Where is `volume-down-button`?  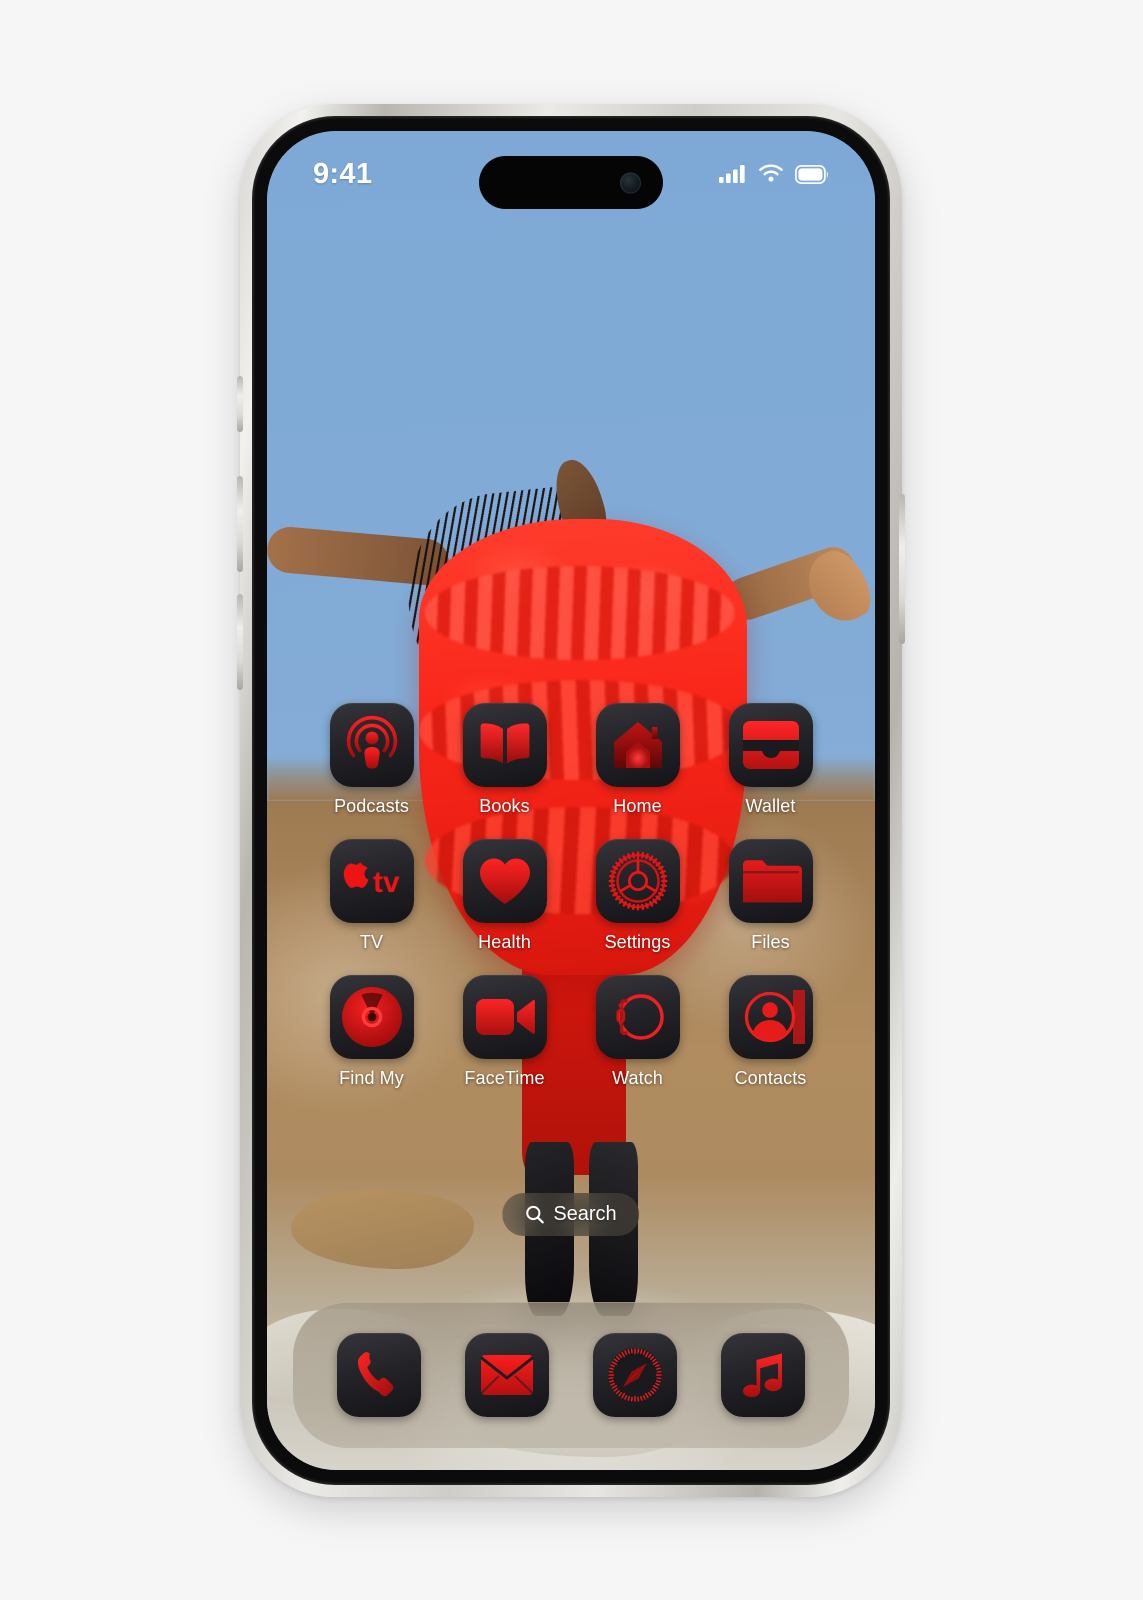 volume-down-button is located at coordinates (240, 642).